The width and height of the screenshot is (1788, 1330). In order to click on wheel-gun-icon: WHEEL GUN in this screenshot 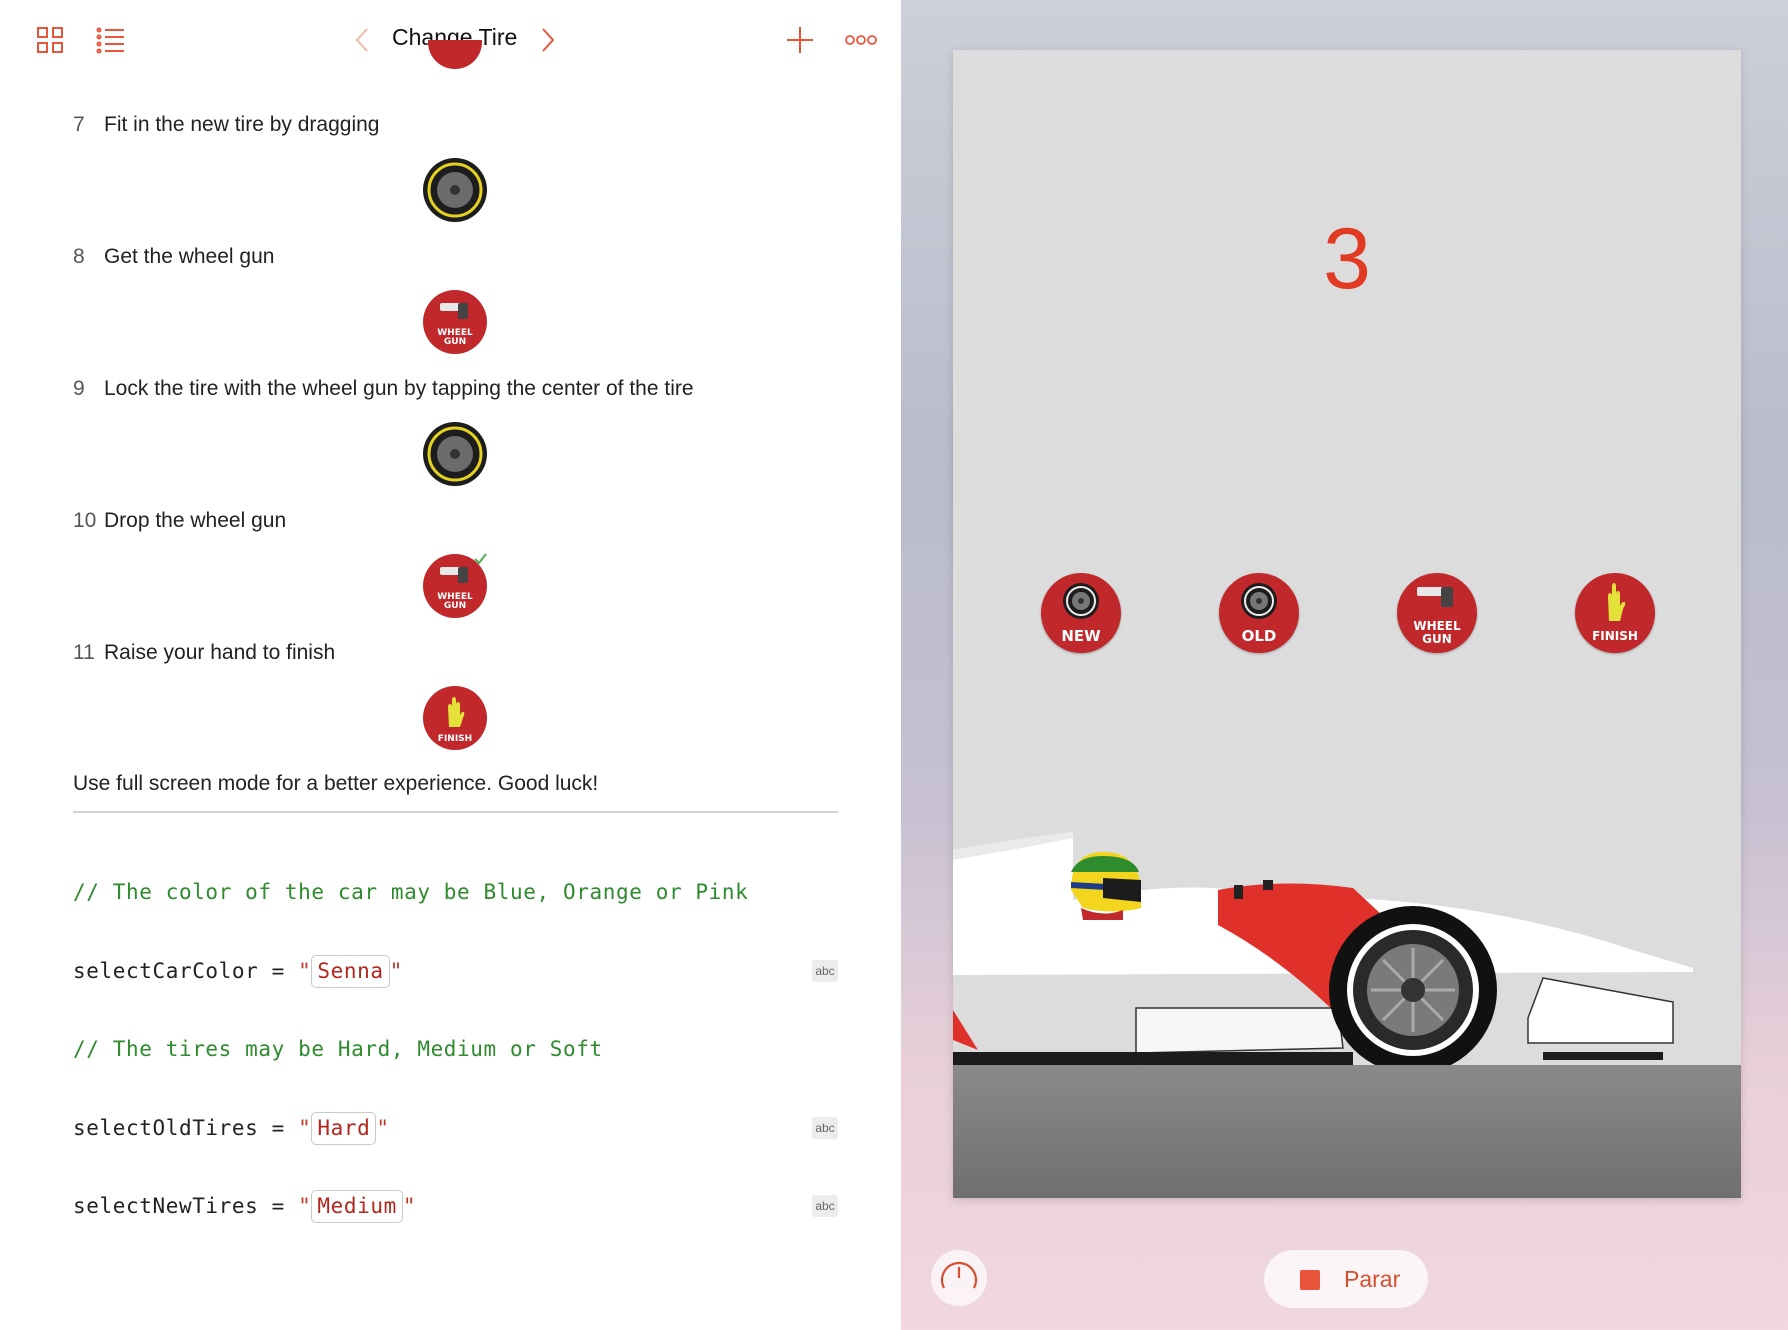, I will do `click(455, 322)`.